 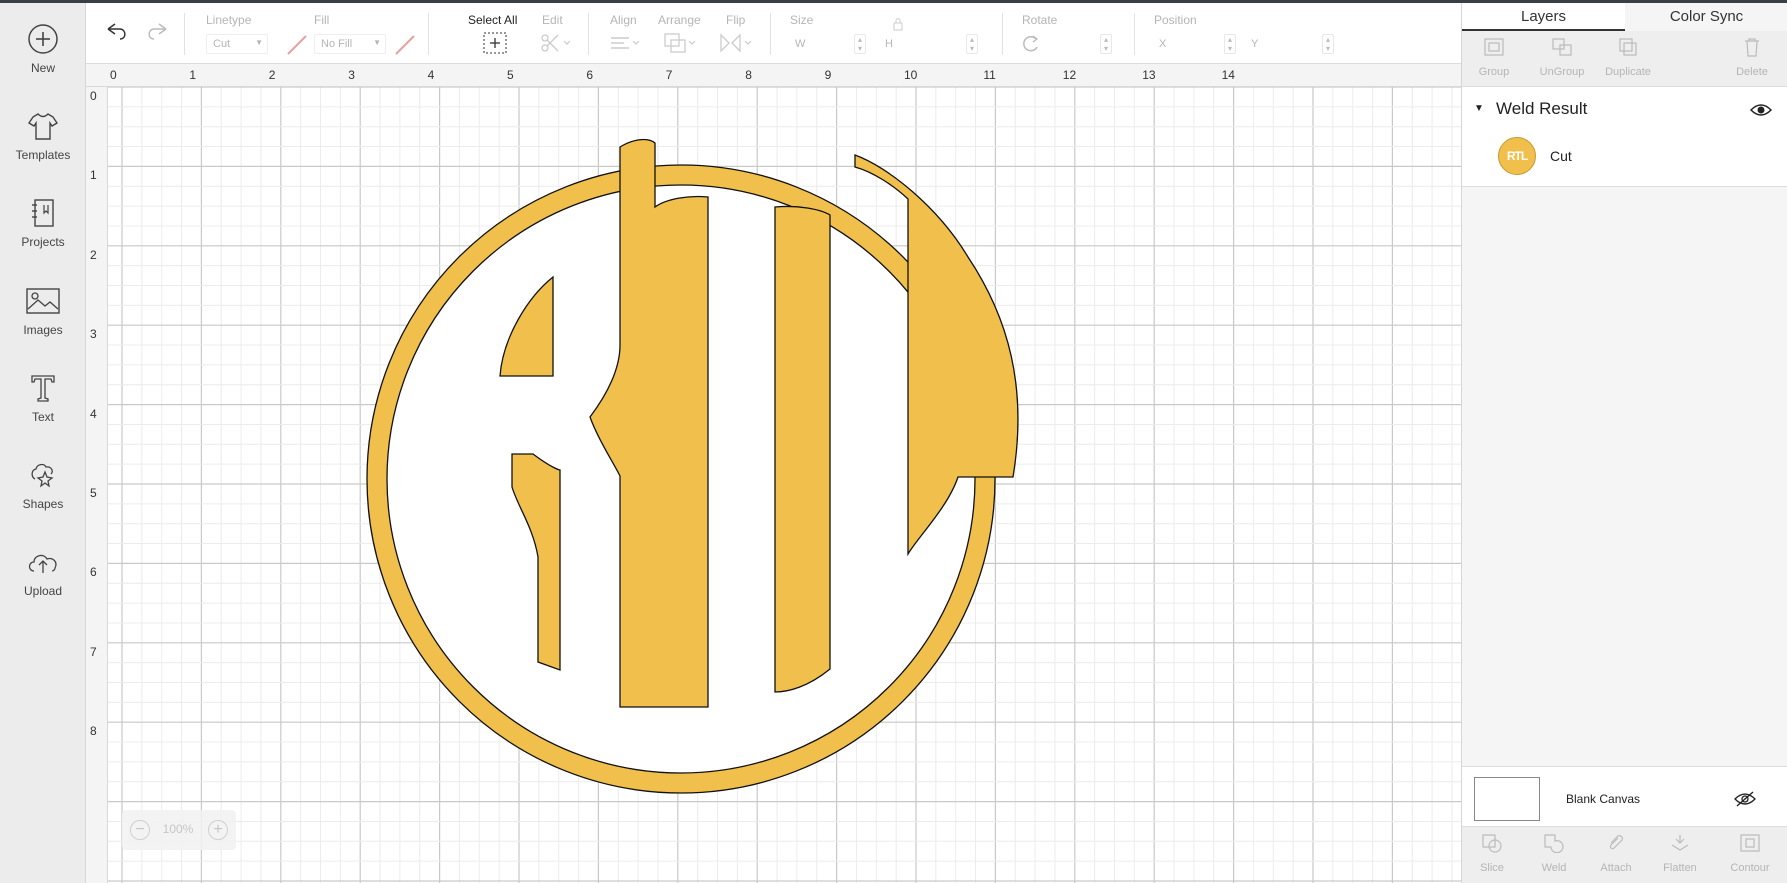 I want to click on ruler-x-tick-label: 1, so click(x=193, y=75).